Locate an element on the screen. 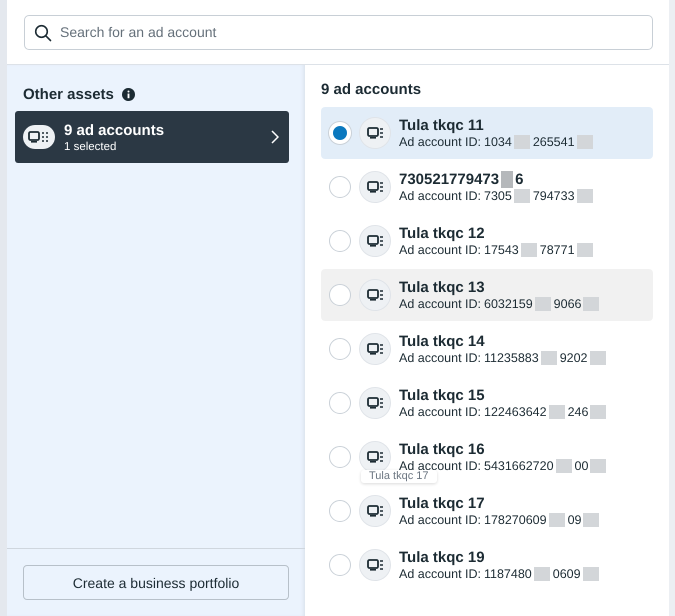  drag-preview: Tula tkqc 17 is located at coordinates (399, 476).